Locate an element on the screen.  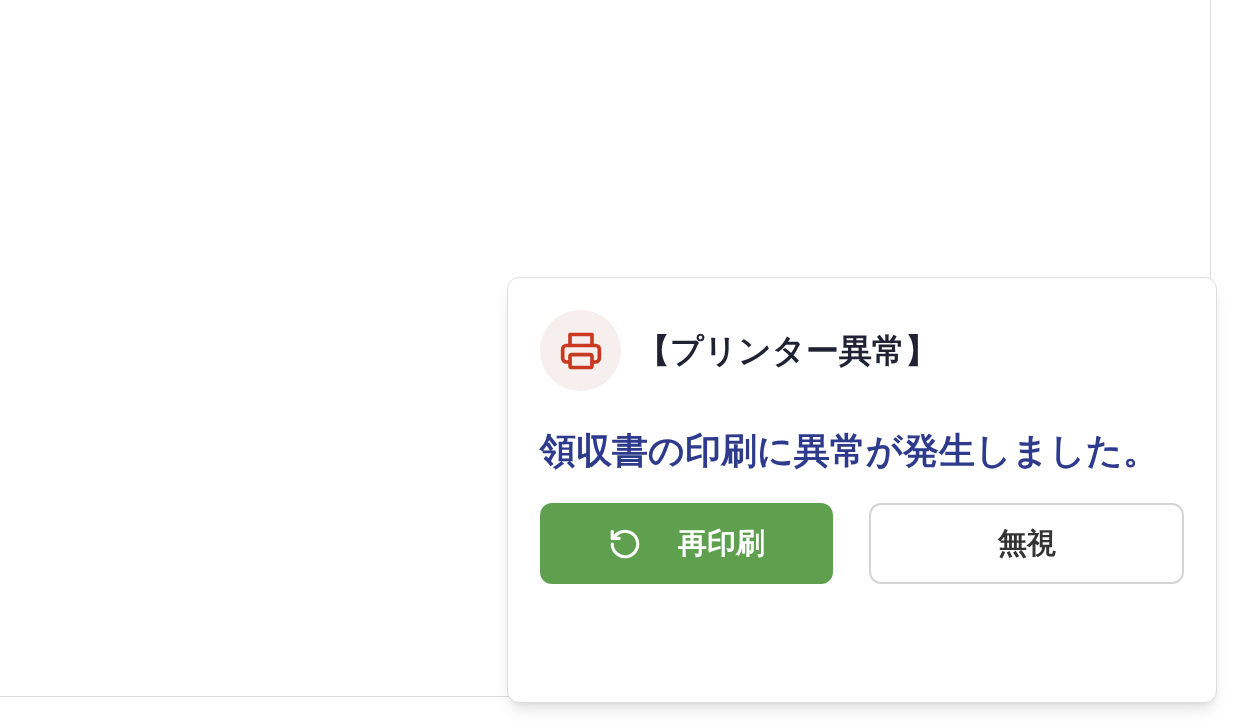
ignore-button: 無視 is located at coordinates (1026, 543).